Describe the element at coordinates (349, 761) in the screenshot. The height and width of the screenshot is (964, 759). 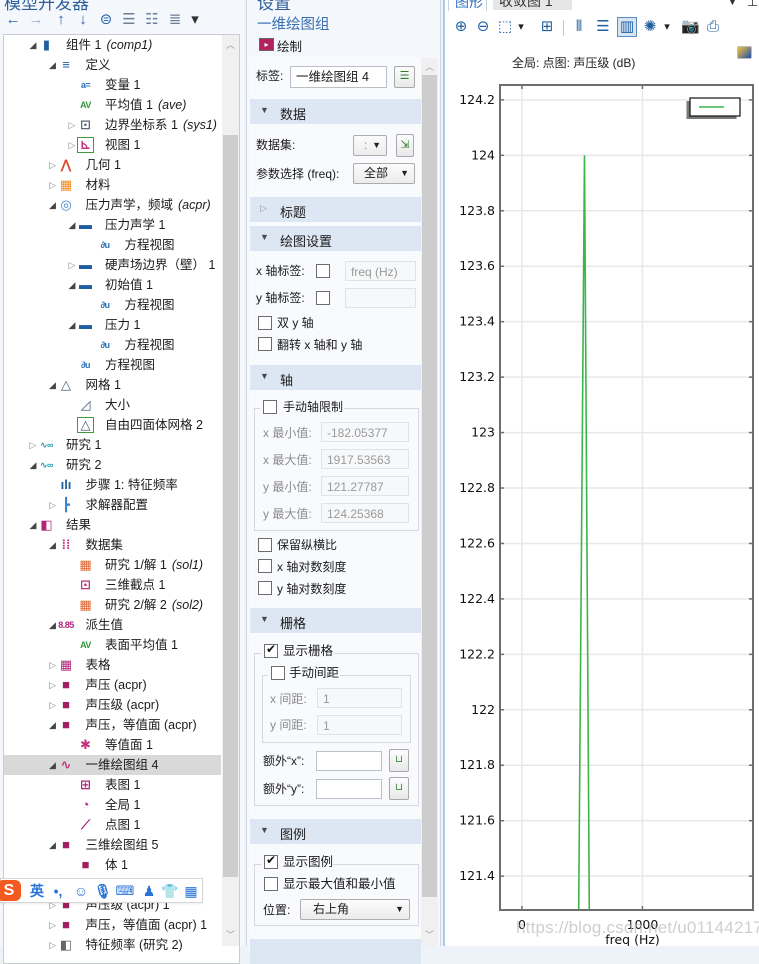
I see `extra-x-input` at that location.